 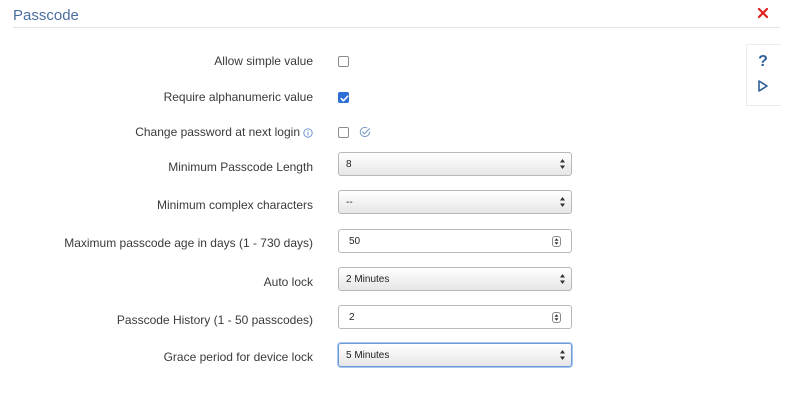 What do you see at coordinates (234, 205) in the screenshot?
I see `min-complex-label: Minimum complex characters` at bounding box center [234, 205].